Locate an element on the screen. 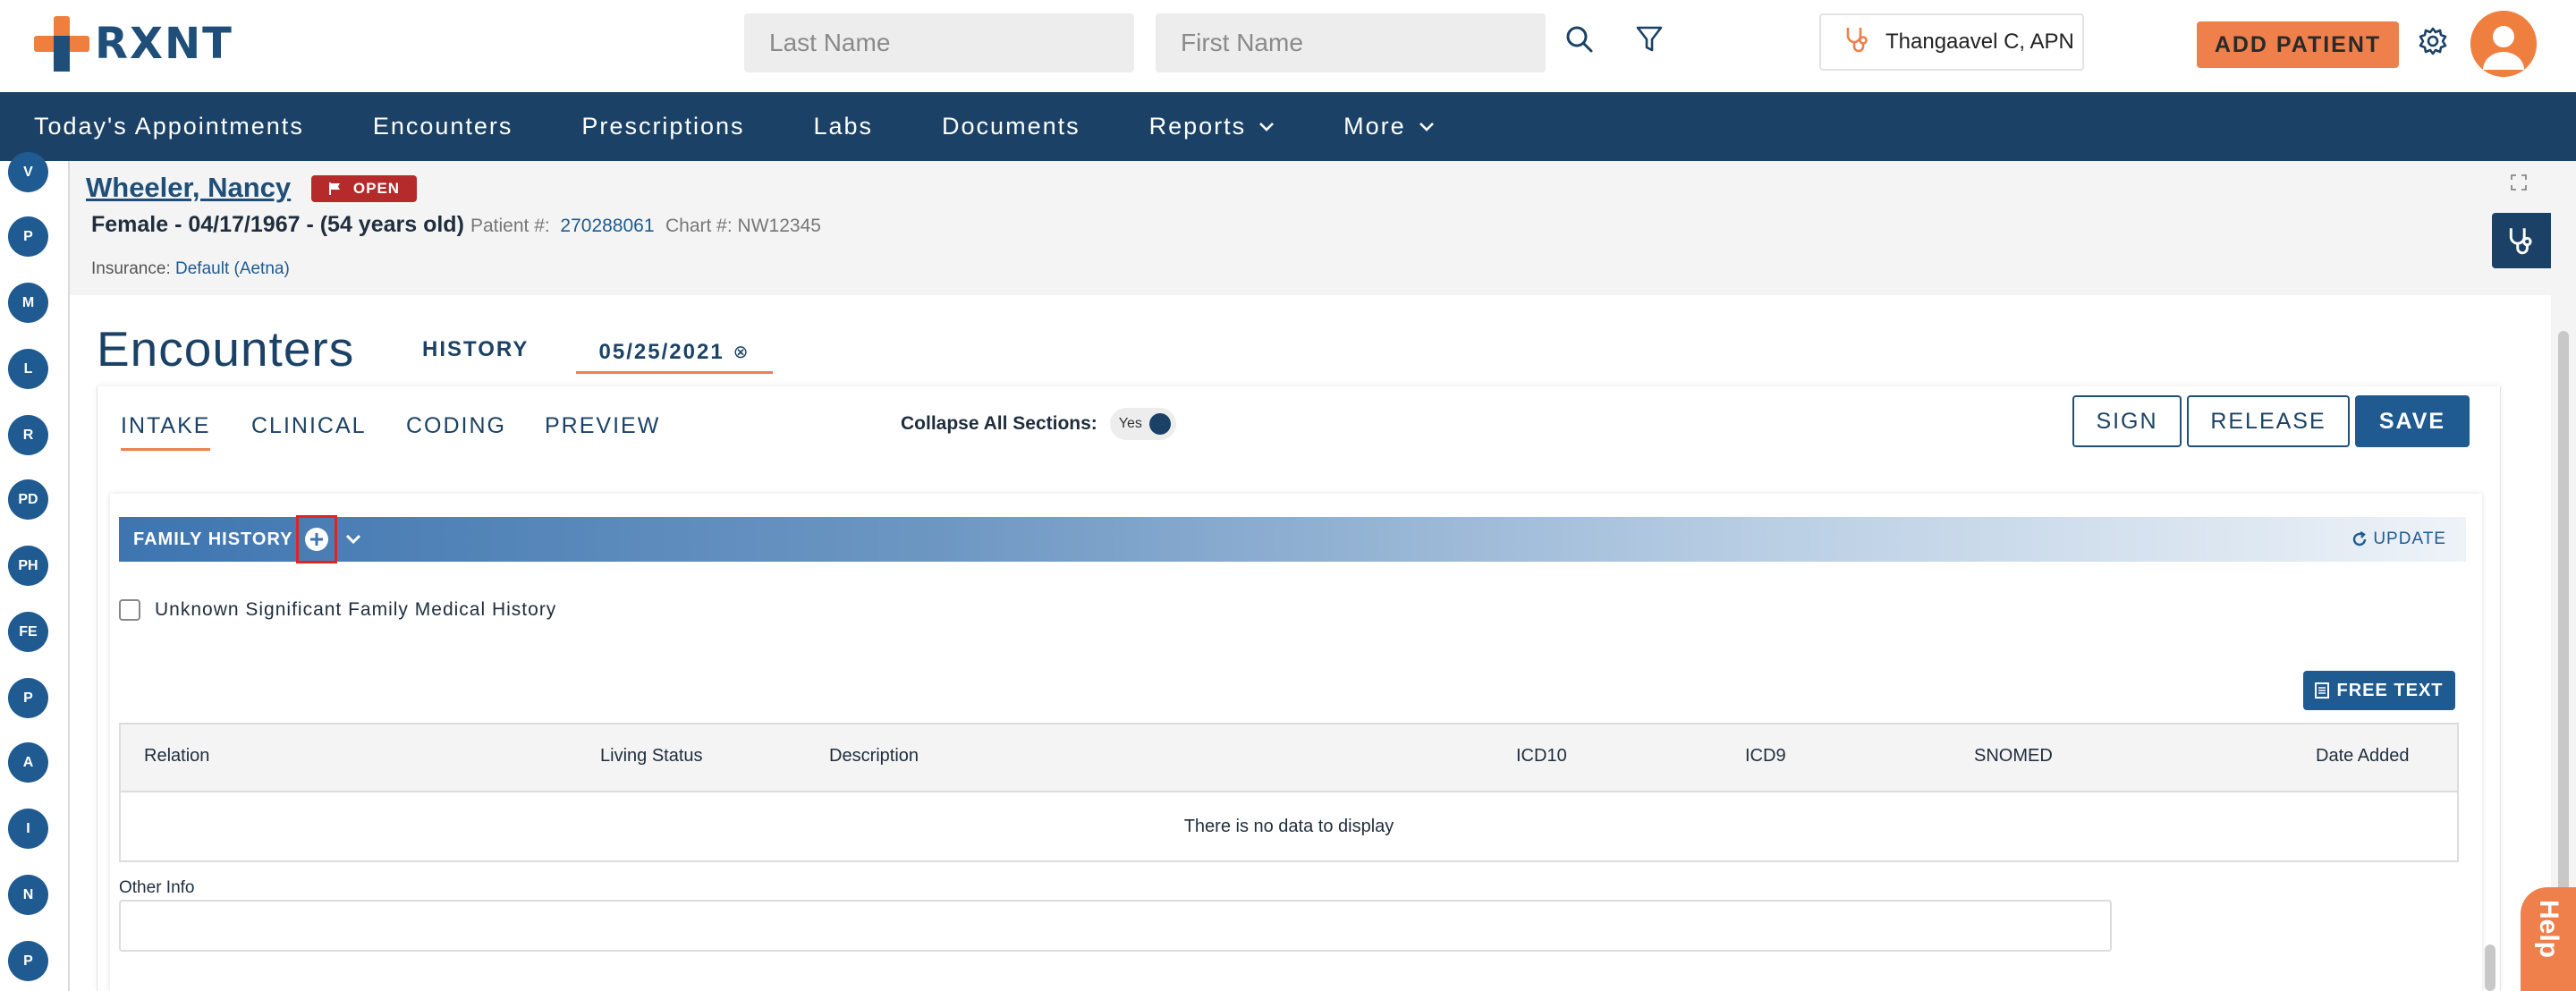 The height and width of the screenshot is (991, 2576). top-header: RXNT Thangaavel C, APN ADD PATIENT is located at coordinates (1288, 46).